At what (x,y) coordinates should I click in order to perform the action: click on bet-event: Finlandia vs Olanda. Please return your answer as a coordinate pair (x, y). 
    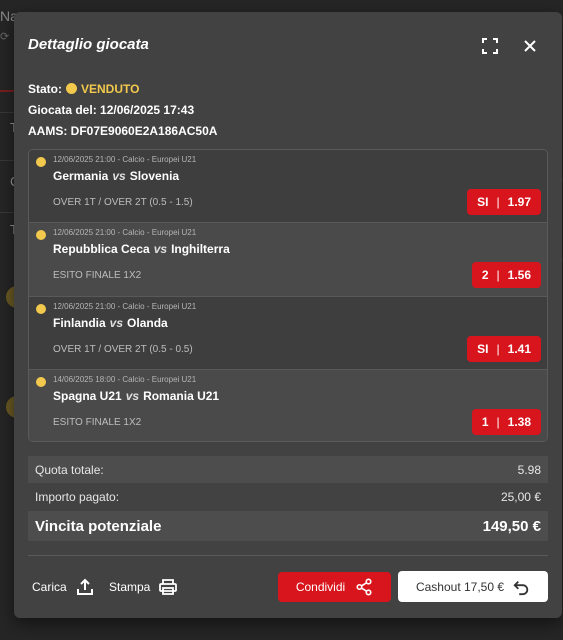
    Looking at the image, I should click on (110, 323).